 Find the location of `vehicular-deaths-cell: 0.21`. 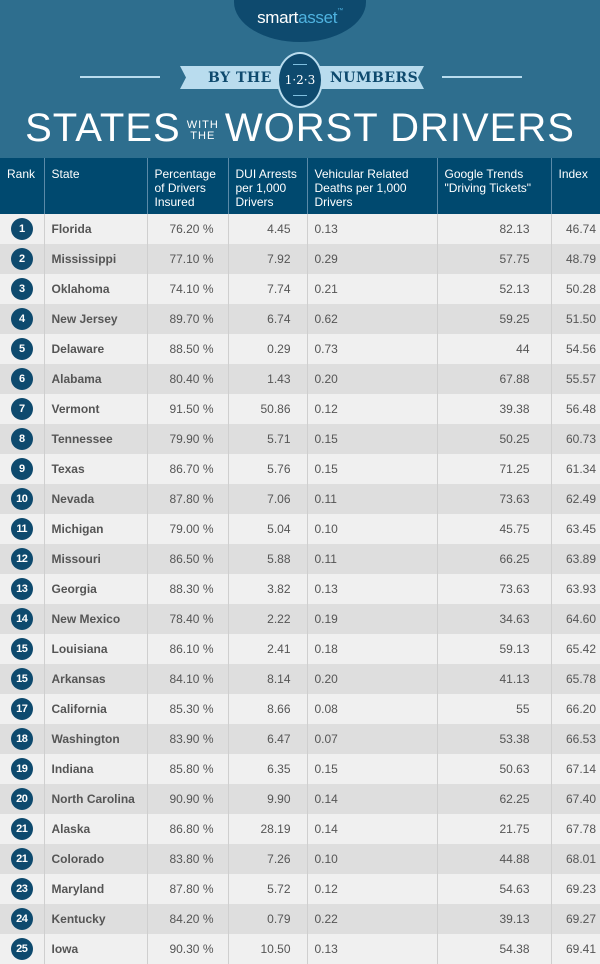

vehicular-deaths-cell: 0.21 is located at coordinates (372, 289).